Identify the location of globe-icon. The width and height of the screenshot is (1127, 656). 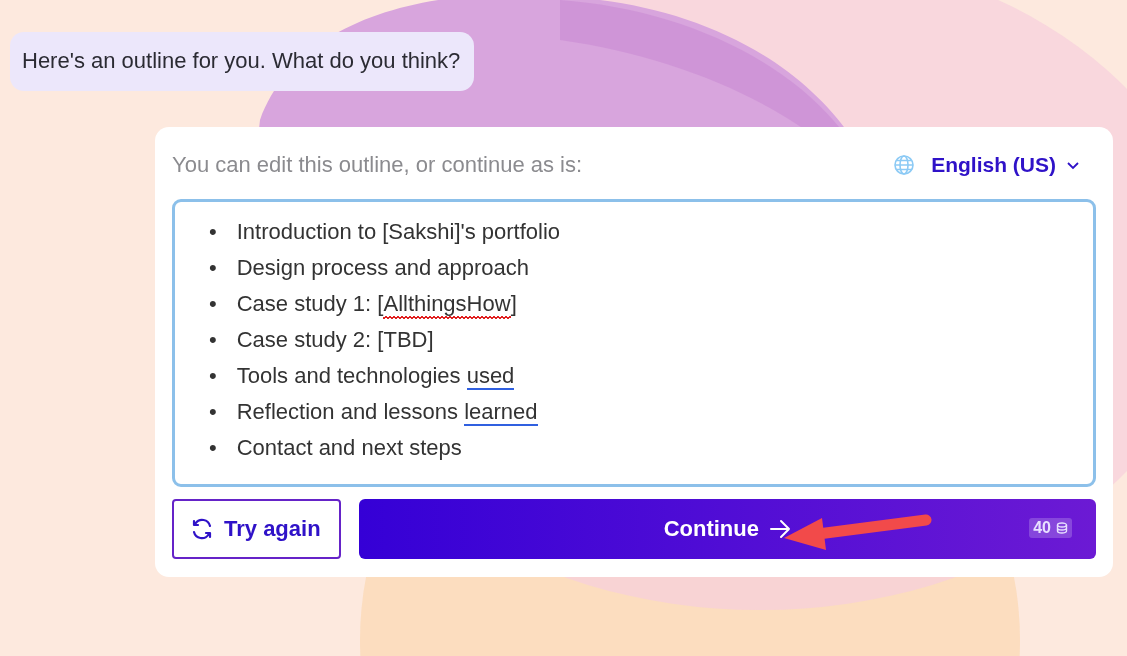
(904, 165).